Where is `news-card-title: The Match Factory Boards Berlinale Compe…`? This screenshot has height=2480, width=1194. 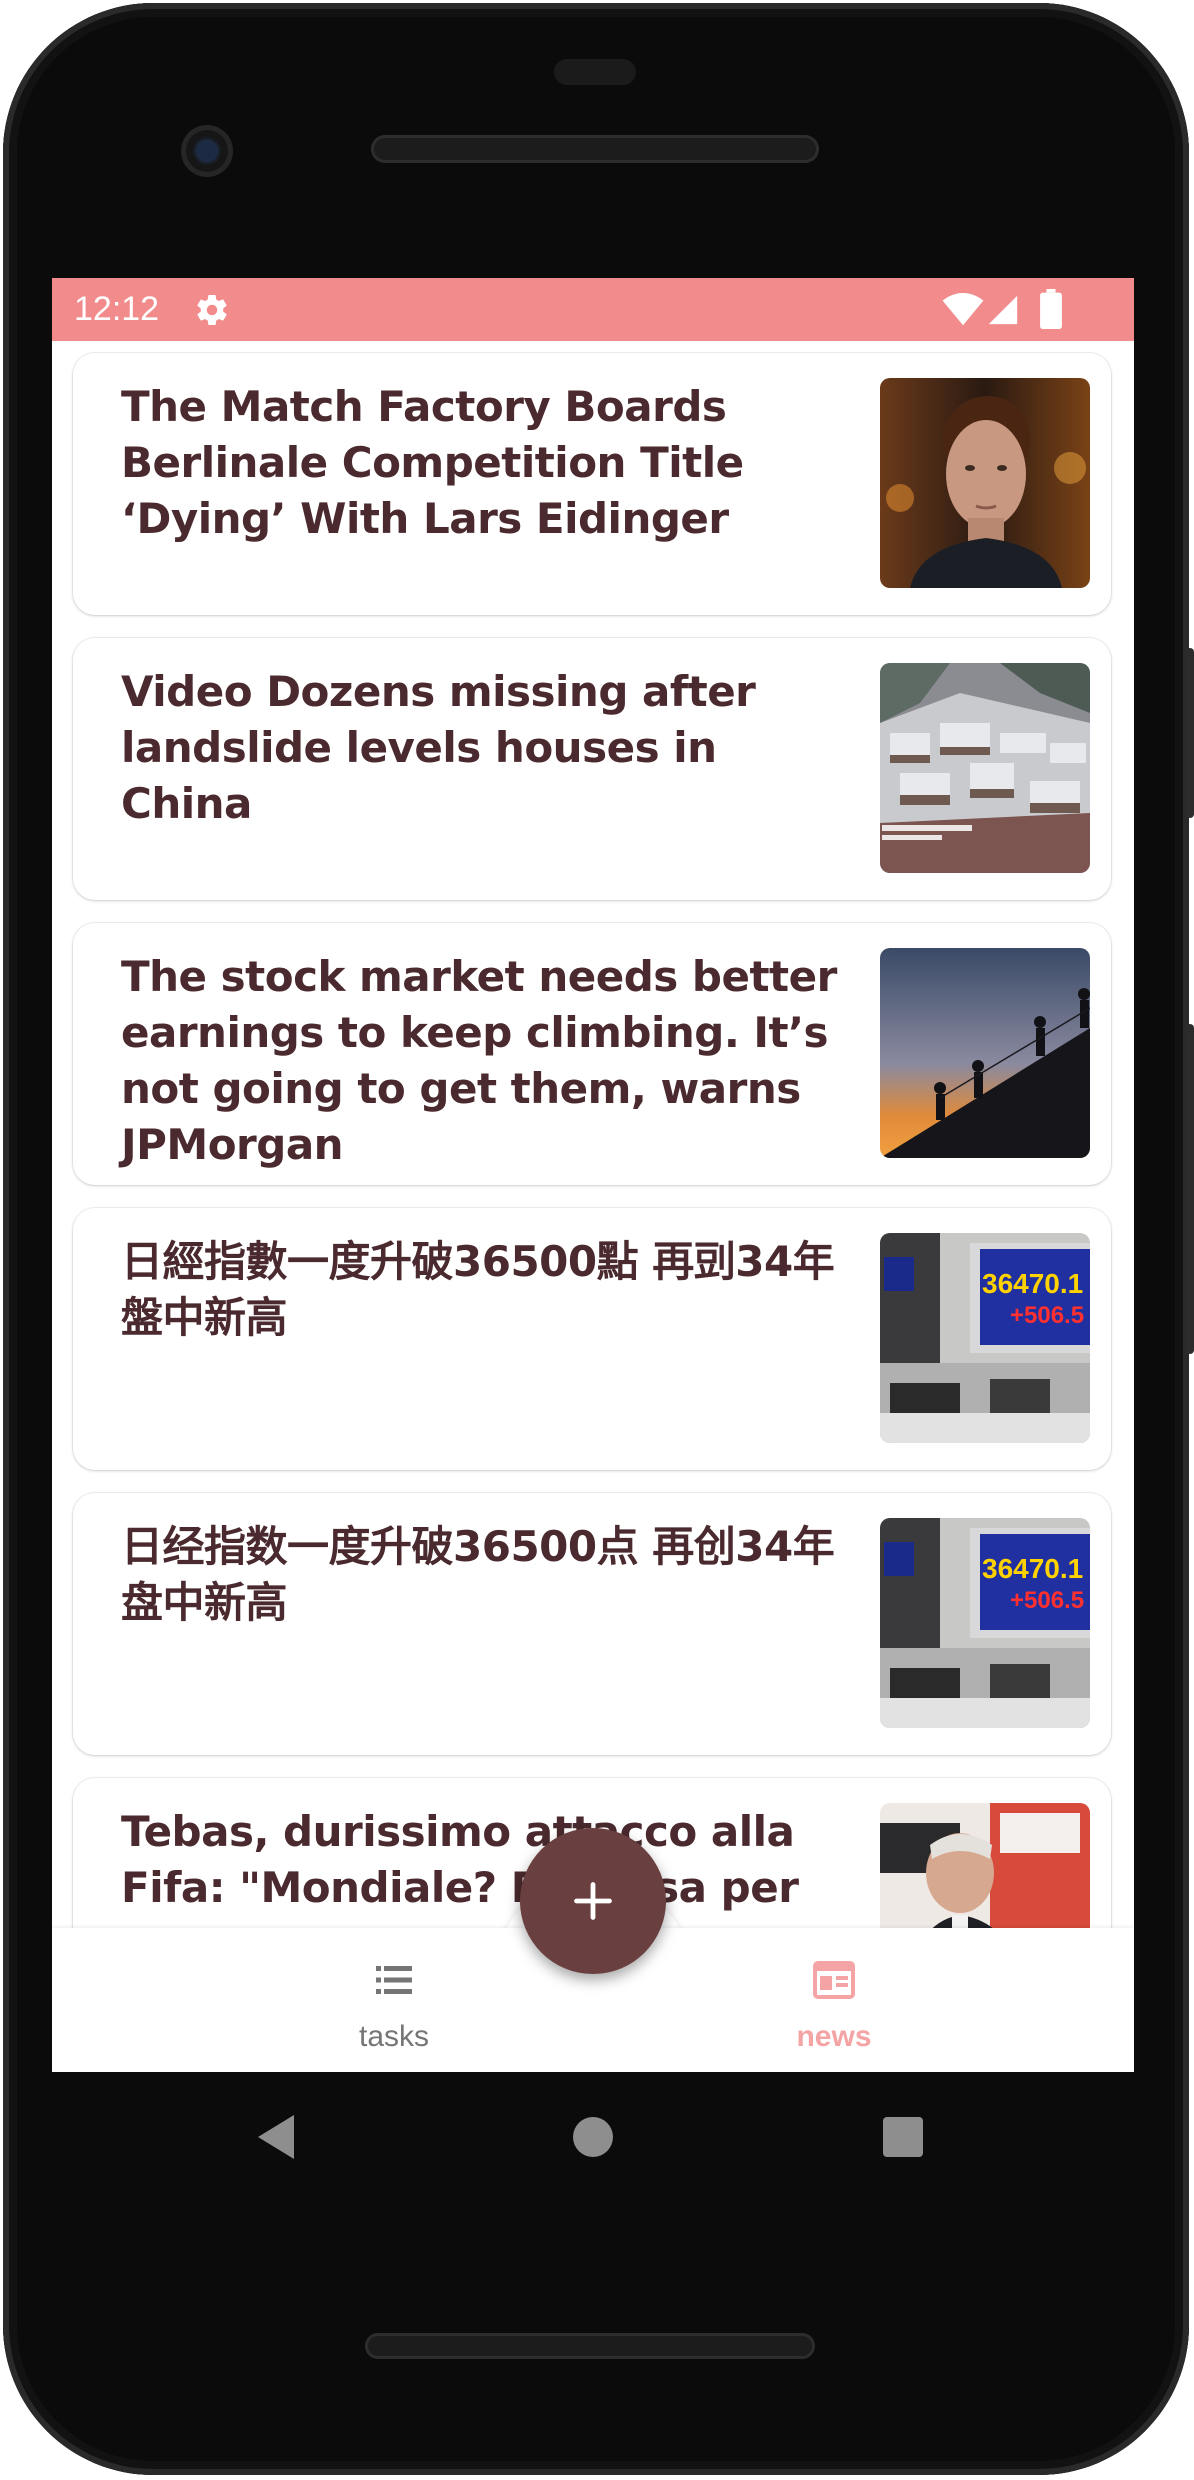 news-card-title: The Match Factory Boards Berlinale Compe… is located at coordinates (432, 462).